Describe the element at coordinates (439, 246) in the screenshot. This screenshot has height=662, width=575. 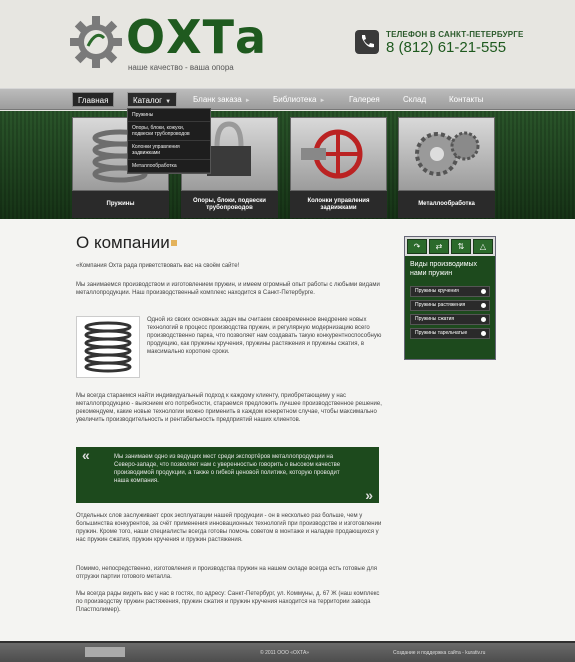
I see `tension-spring-icon: ⇄` at that location.